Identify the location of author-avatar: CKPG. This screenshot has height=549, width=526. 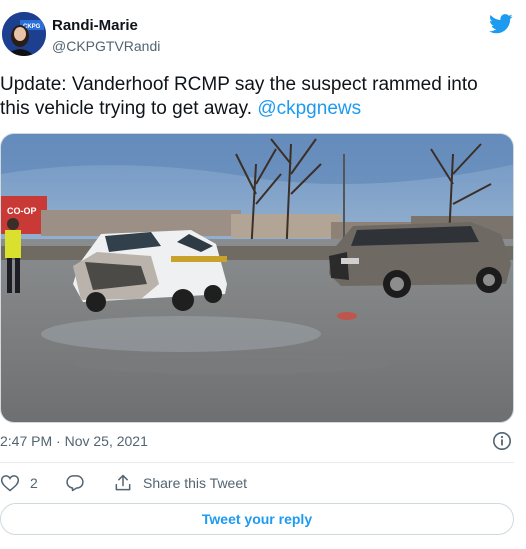
(24, 34).